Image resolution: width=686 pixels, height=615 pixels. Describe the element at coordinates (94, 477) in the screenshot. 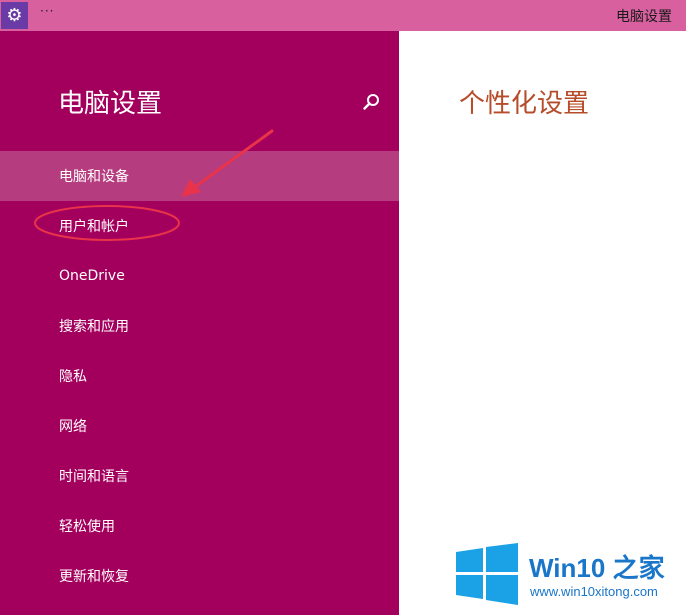

I see `sidebar-item-label: 时间和语言` at that location.